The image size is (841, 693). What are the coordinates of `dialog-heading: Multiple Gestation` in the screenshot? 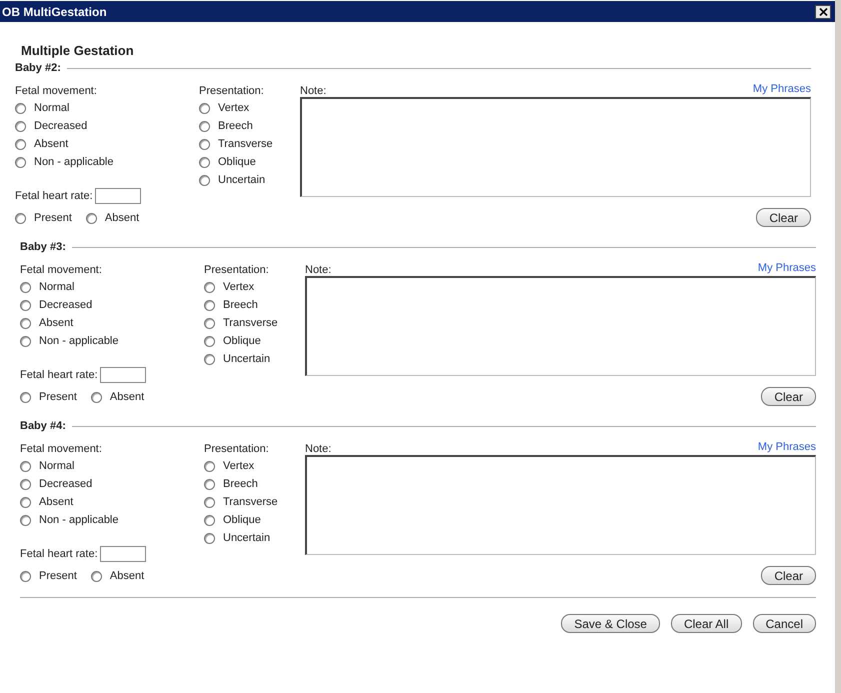 It's located at (78, 51).